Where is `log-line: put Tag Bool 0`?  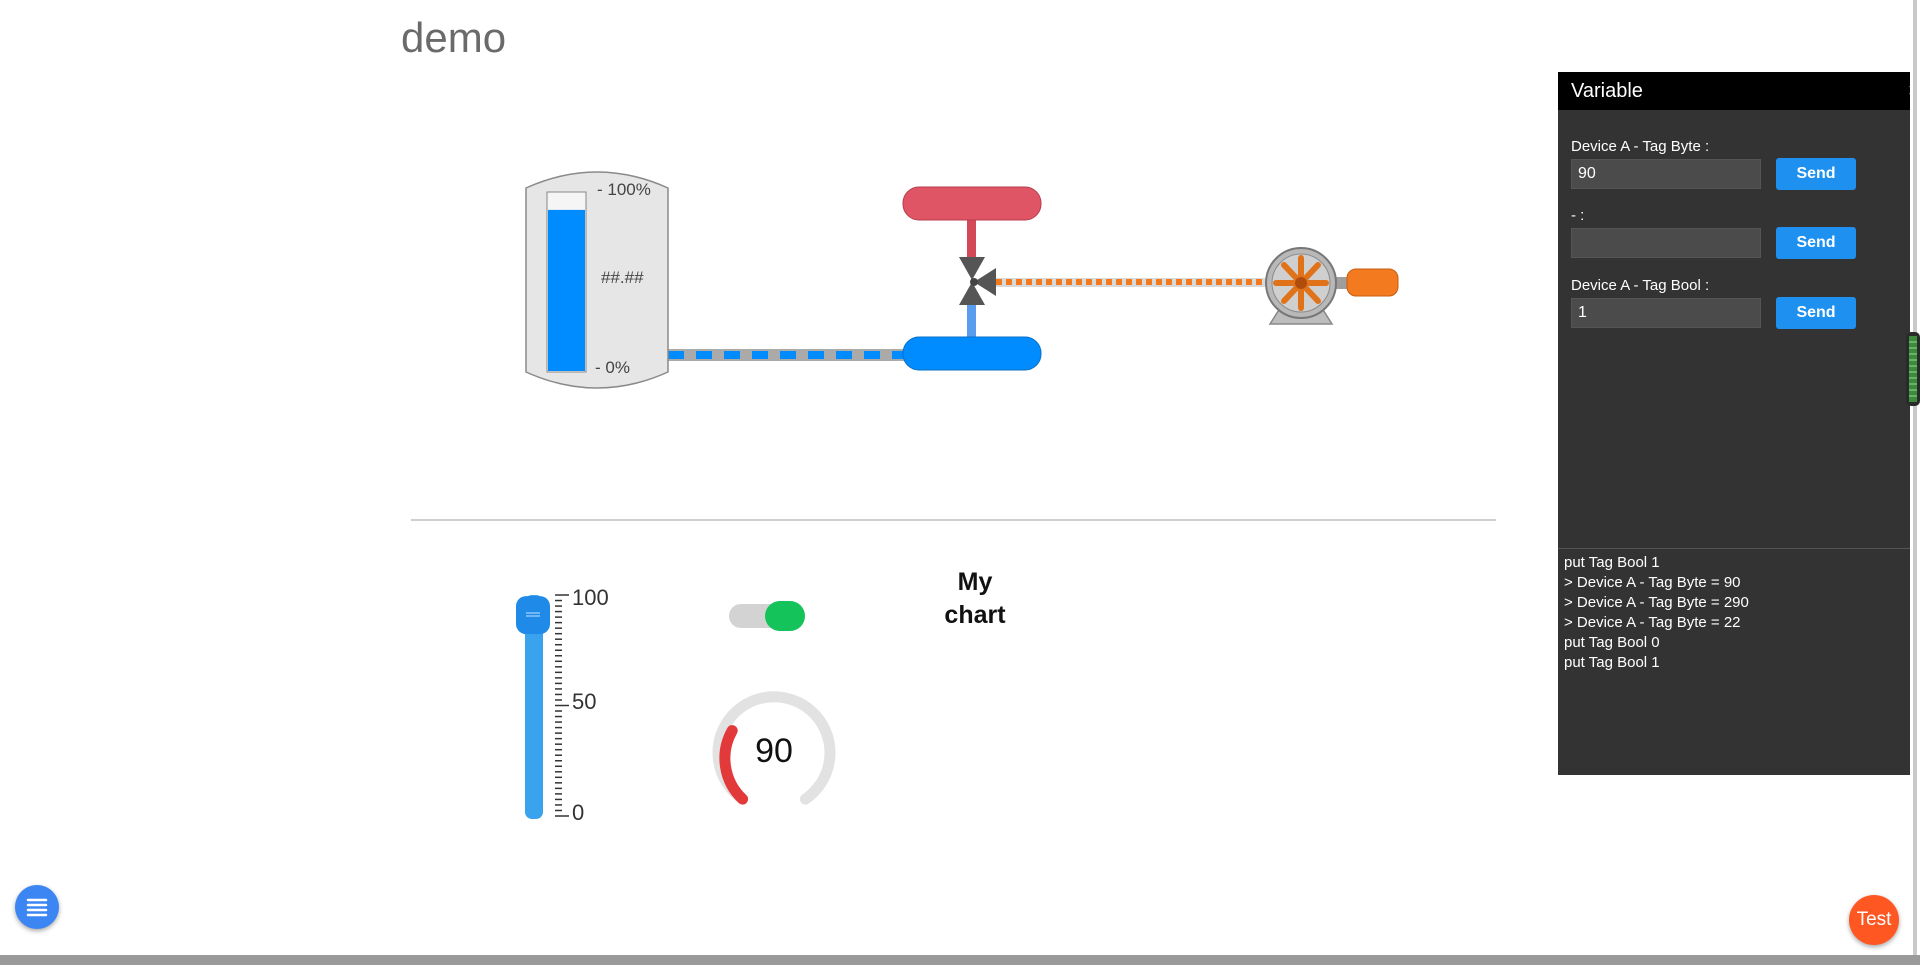 log-line: put Tag Bool 0 is located at coordinates (1612, 642).